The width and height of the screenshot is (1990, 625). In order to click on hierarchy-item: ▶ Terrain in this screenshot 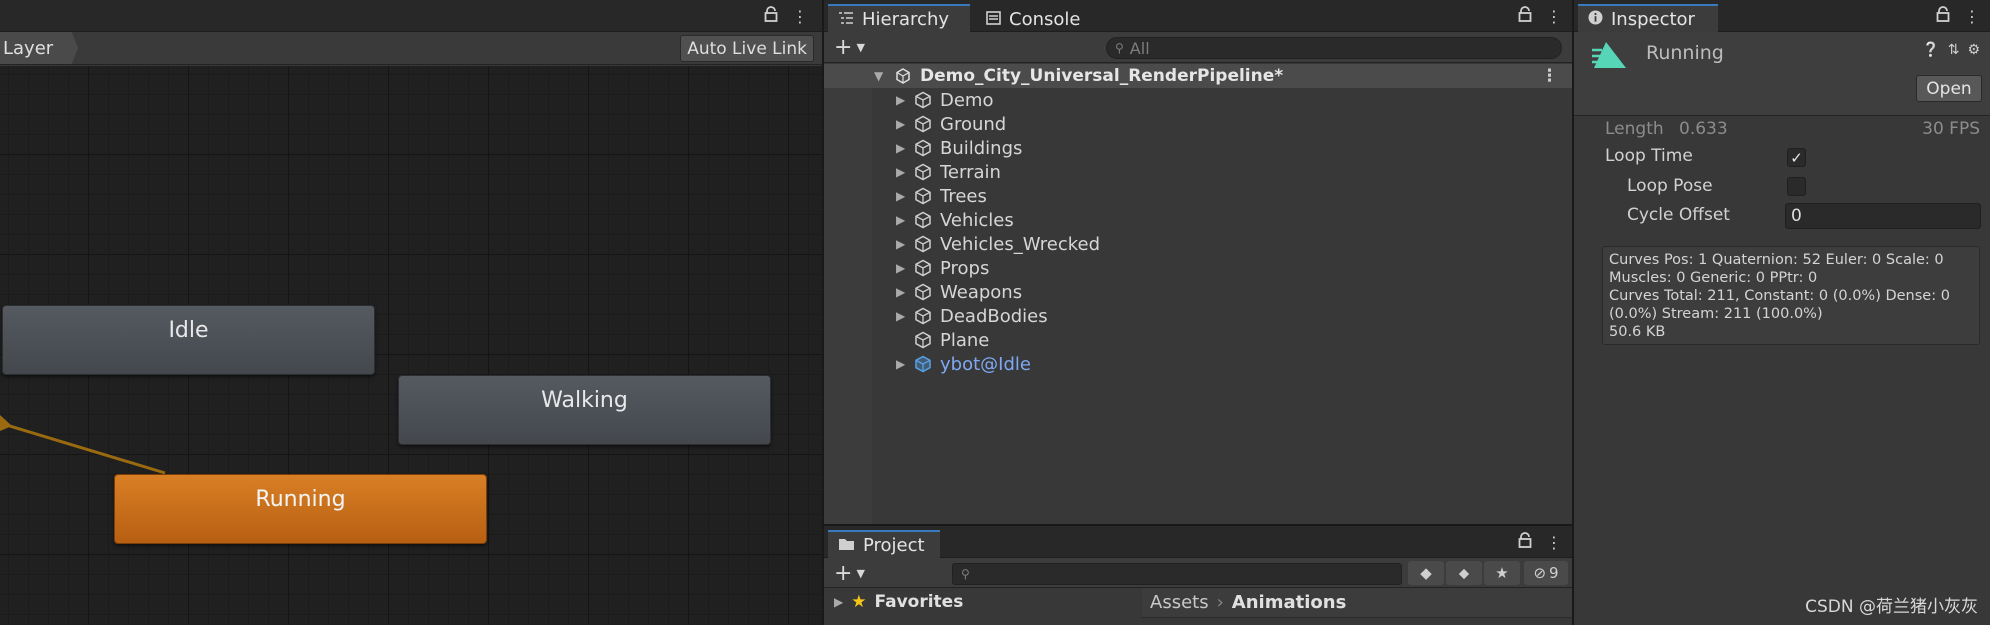, I will do `click(1198, 172)`.